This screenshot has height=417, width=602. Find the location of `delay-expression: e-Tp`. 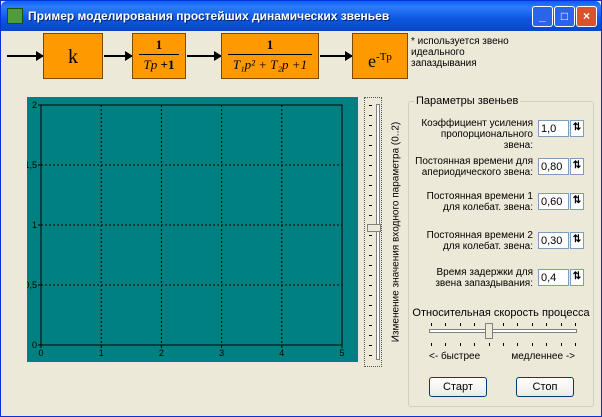

delay-expression: e-Tp is located at coordinates (380, 61).